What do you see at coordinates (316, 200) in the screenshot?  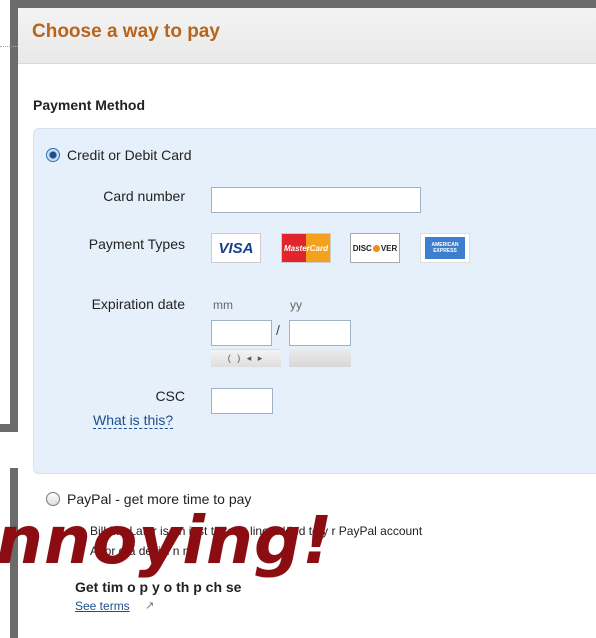 I see `card-number-input` at bounding box center [316, 200].